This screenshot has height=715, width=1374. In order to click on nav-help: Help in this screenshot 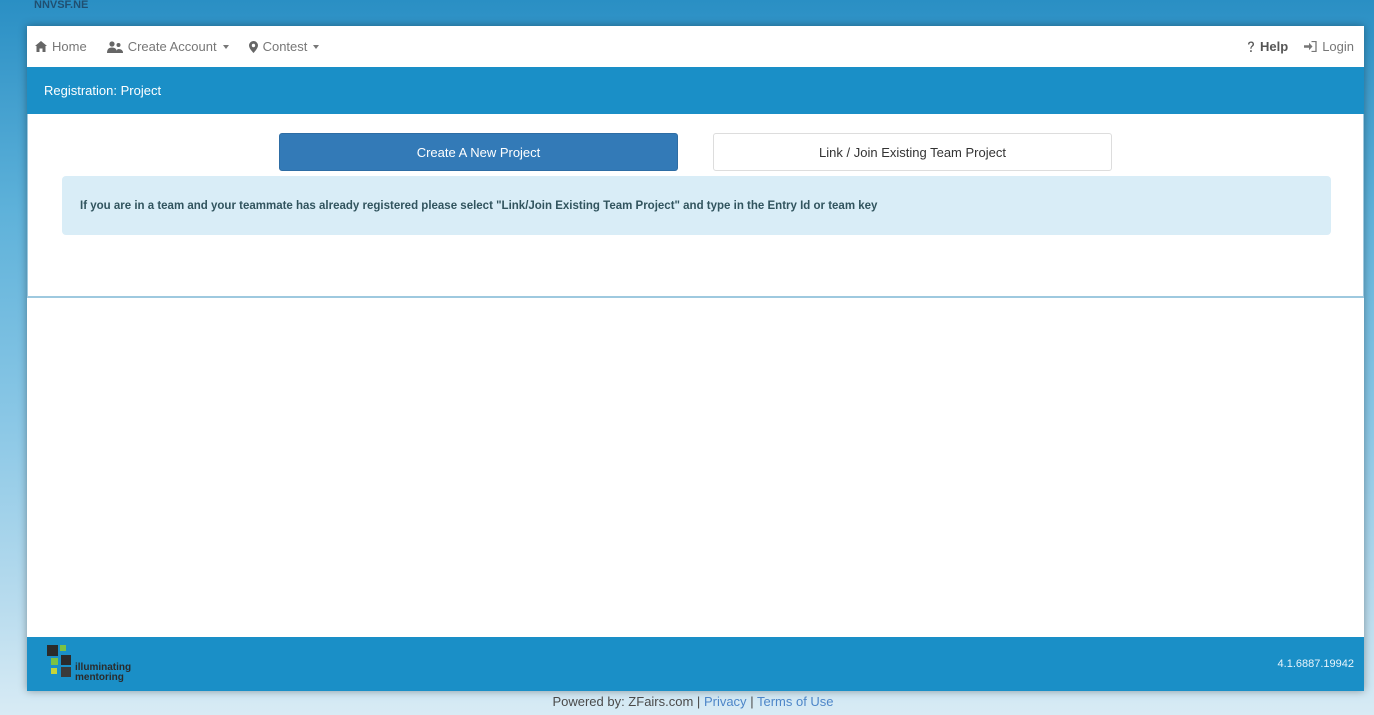, I will do `click(1267, 46)`.